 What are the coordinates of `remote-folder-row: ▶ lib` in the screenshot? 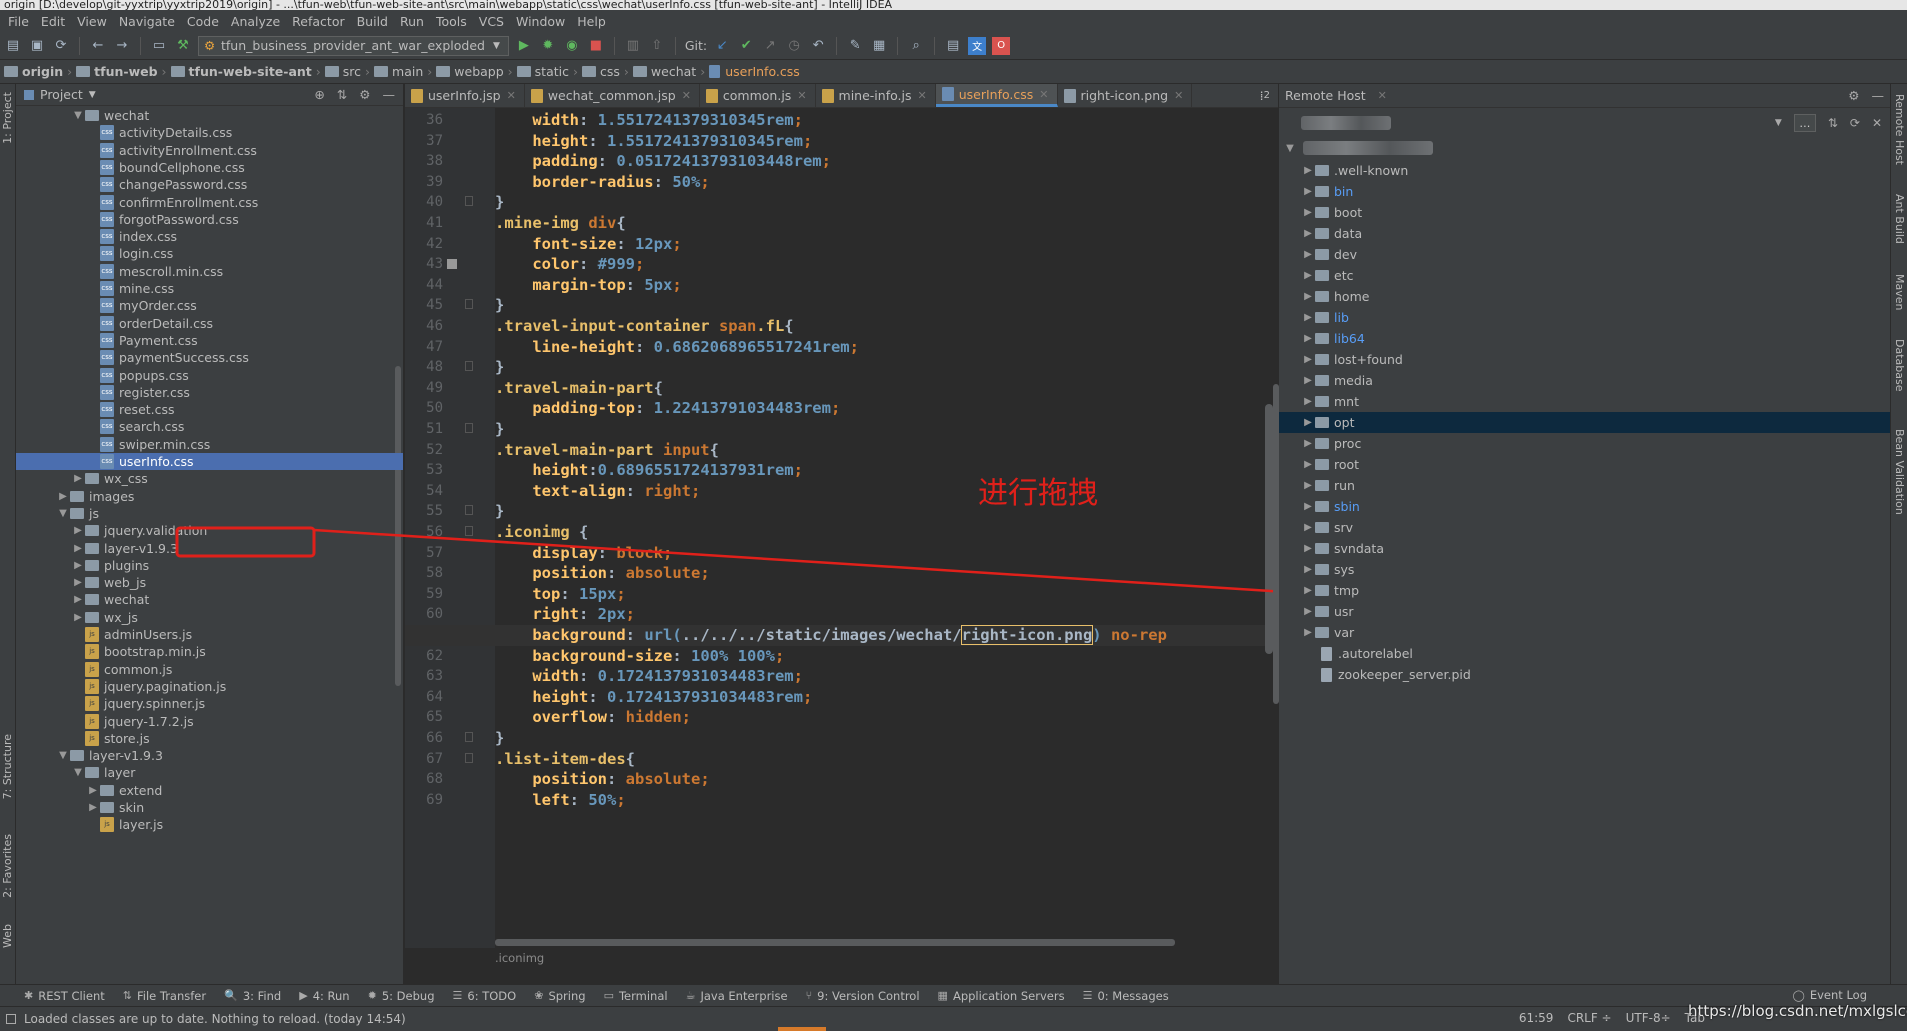 It's located at (1585, 317).